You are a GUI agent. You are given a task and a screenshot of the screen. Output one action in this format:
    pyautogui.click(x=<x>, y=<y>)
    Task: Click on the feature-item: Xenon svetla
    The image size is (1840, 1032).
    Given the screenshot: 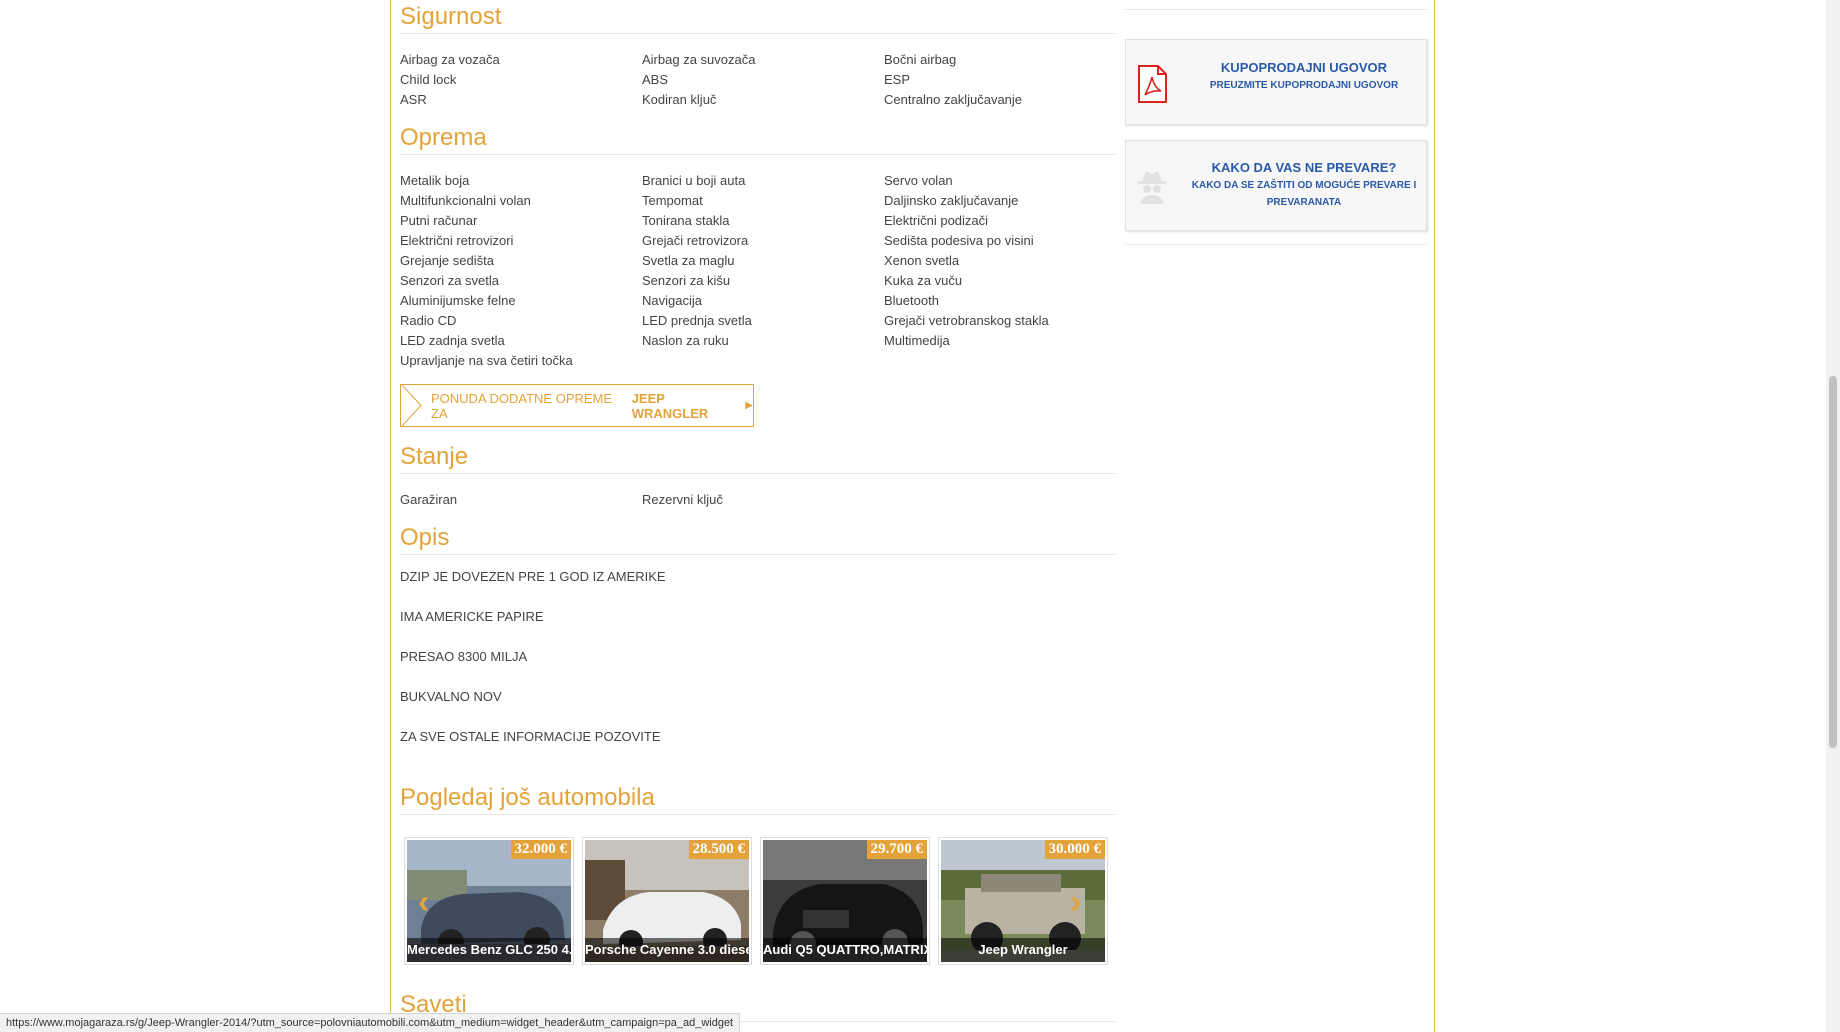 What is the action you would take?
    pyautogui.click(x=922, y=260)
    